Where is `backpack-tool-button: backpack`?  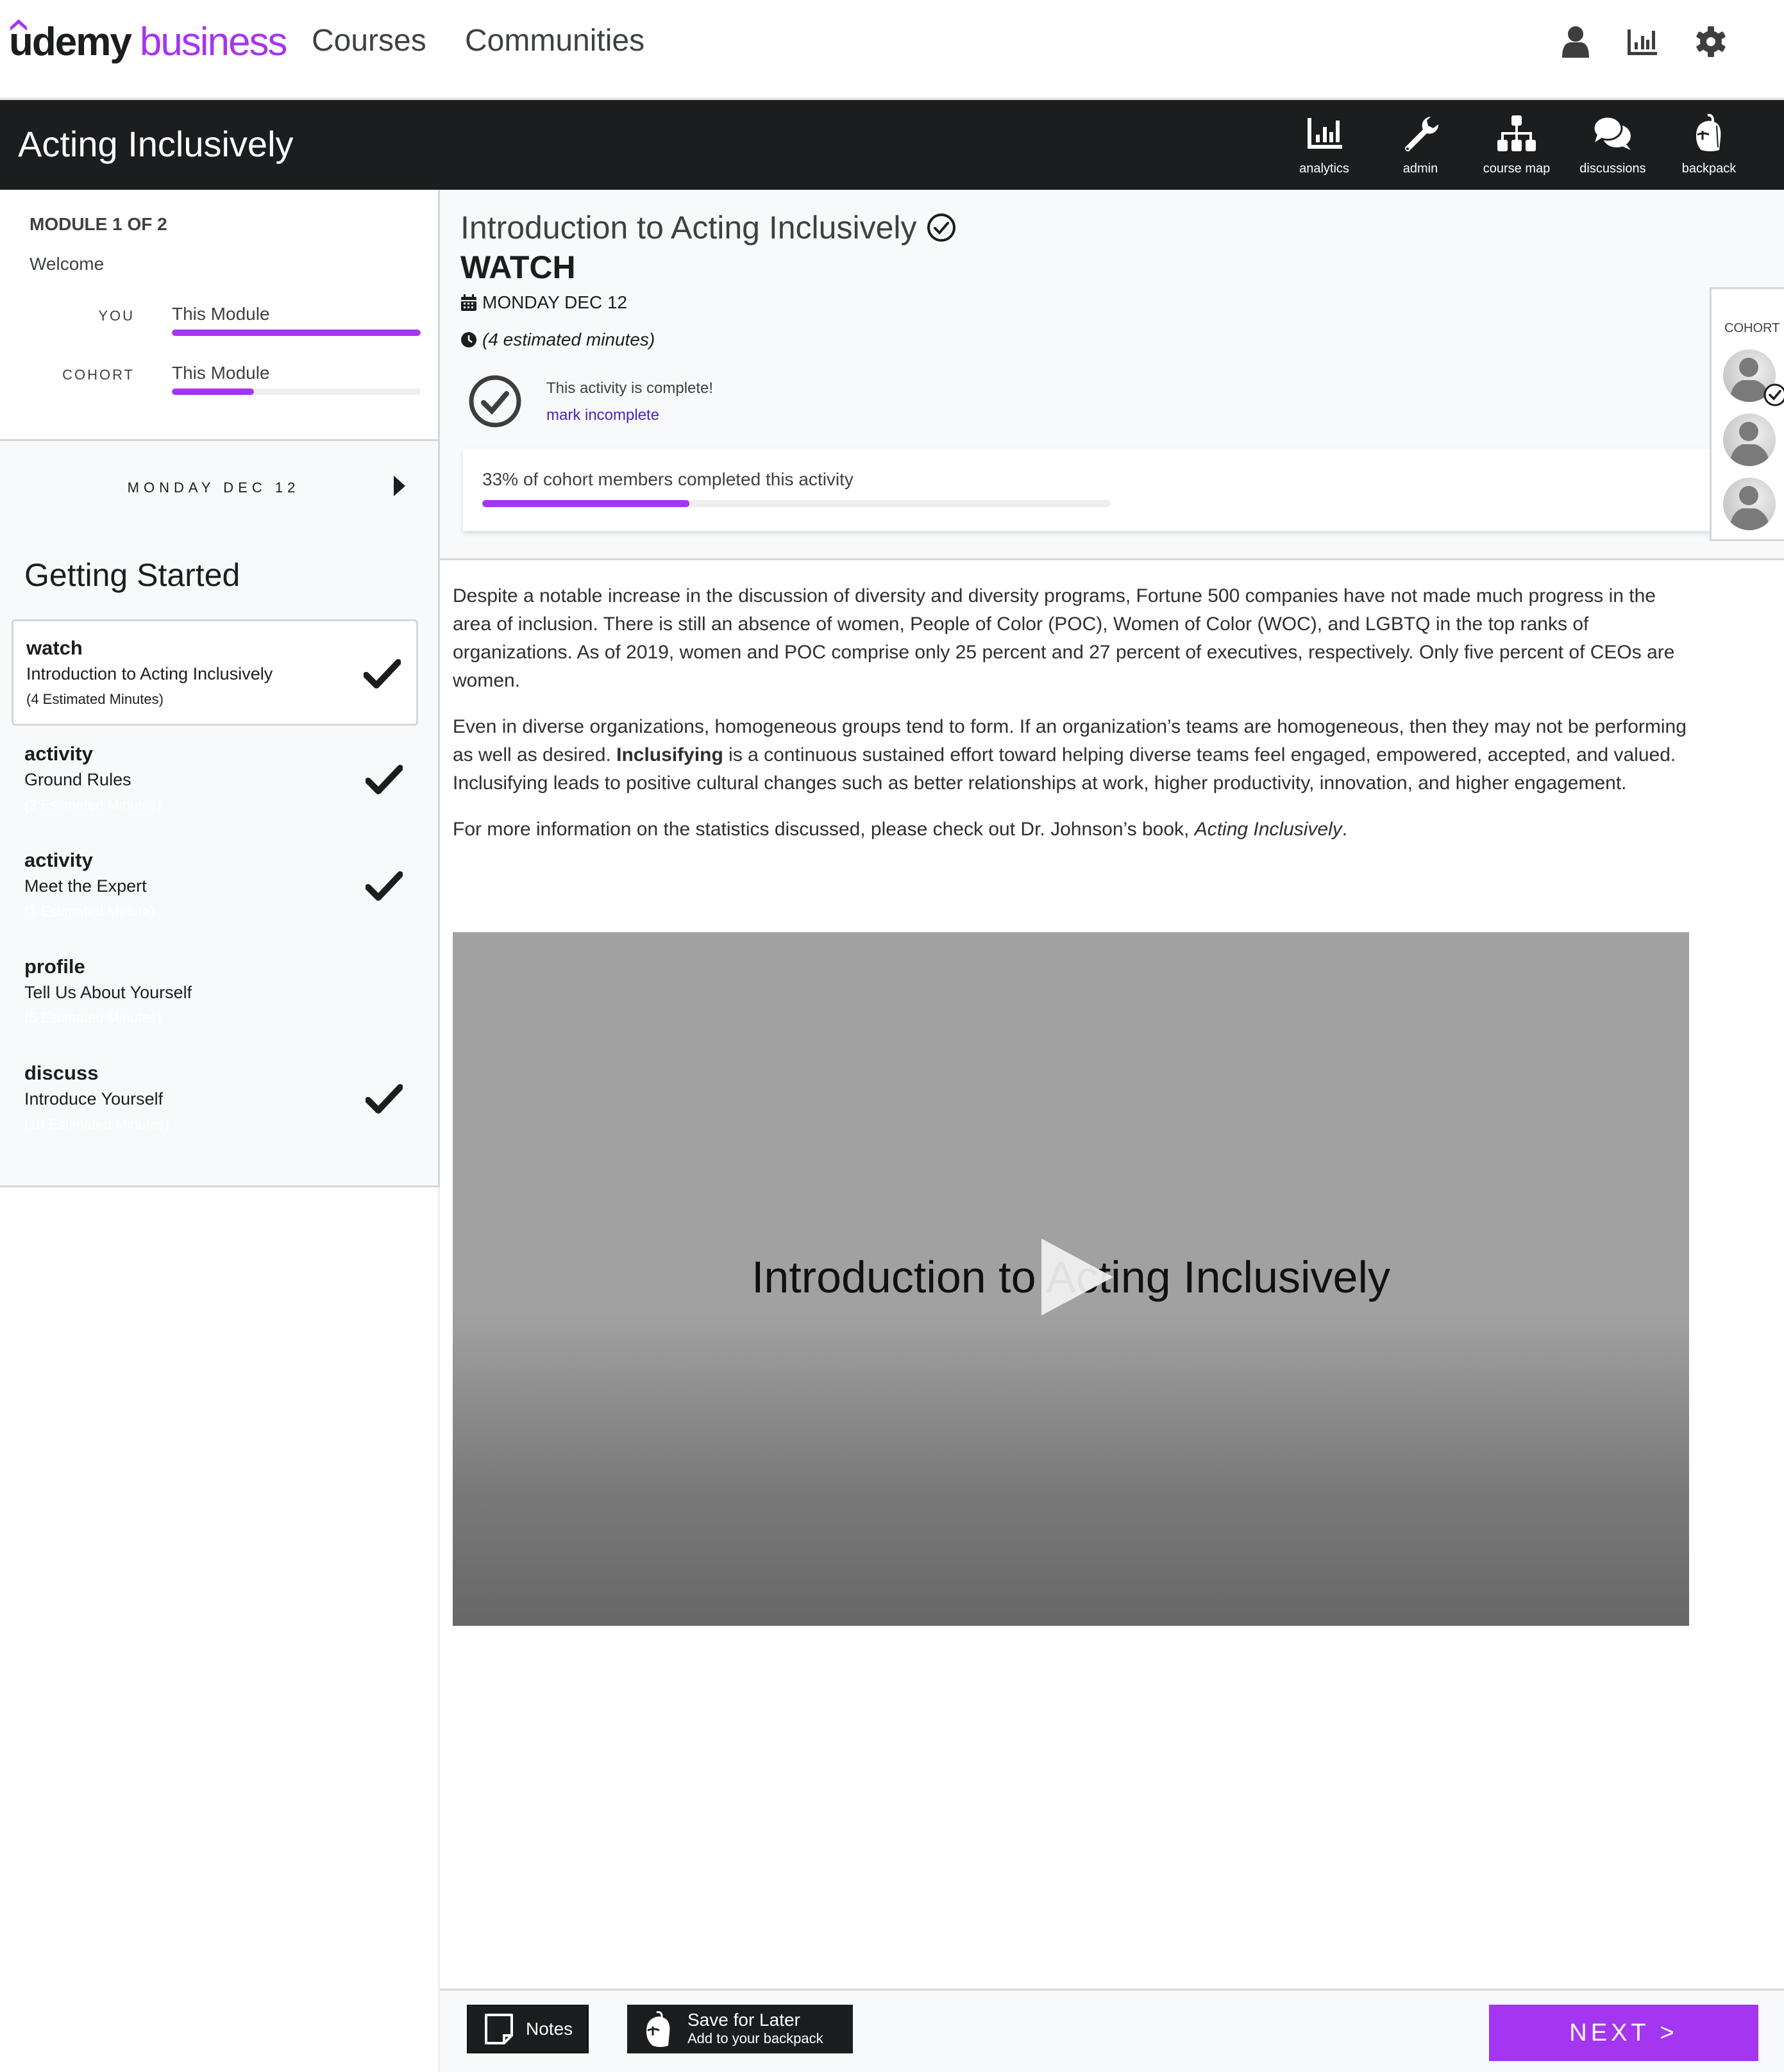
backpack-tool-button: backpack is located at coordinates (1709, 144).